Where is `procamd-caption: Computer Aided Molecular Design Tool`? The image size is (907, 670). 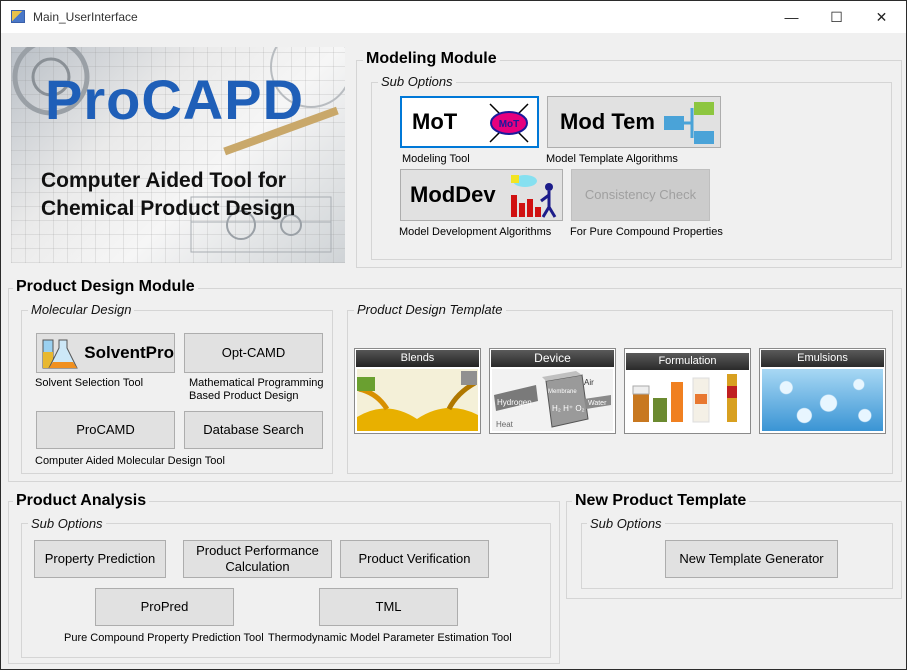
procamd-caption: Computer Aided Molecular Design Tool is located at coordinates (130, 461).